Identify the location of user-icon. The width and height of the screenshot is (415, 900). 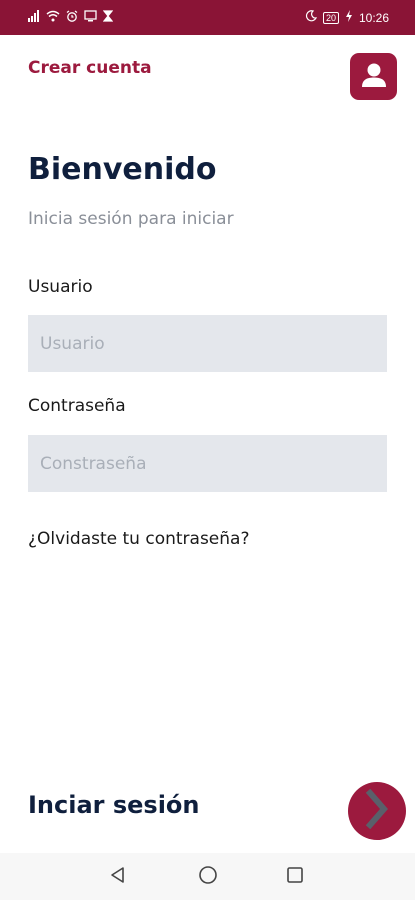
(374, 77).